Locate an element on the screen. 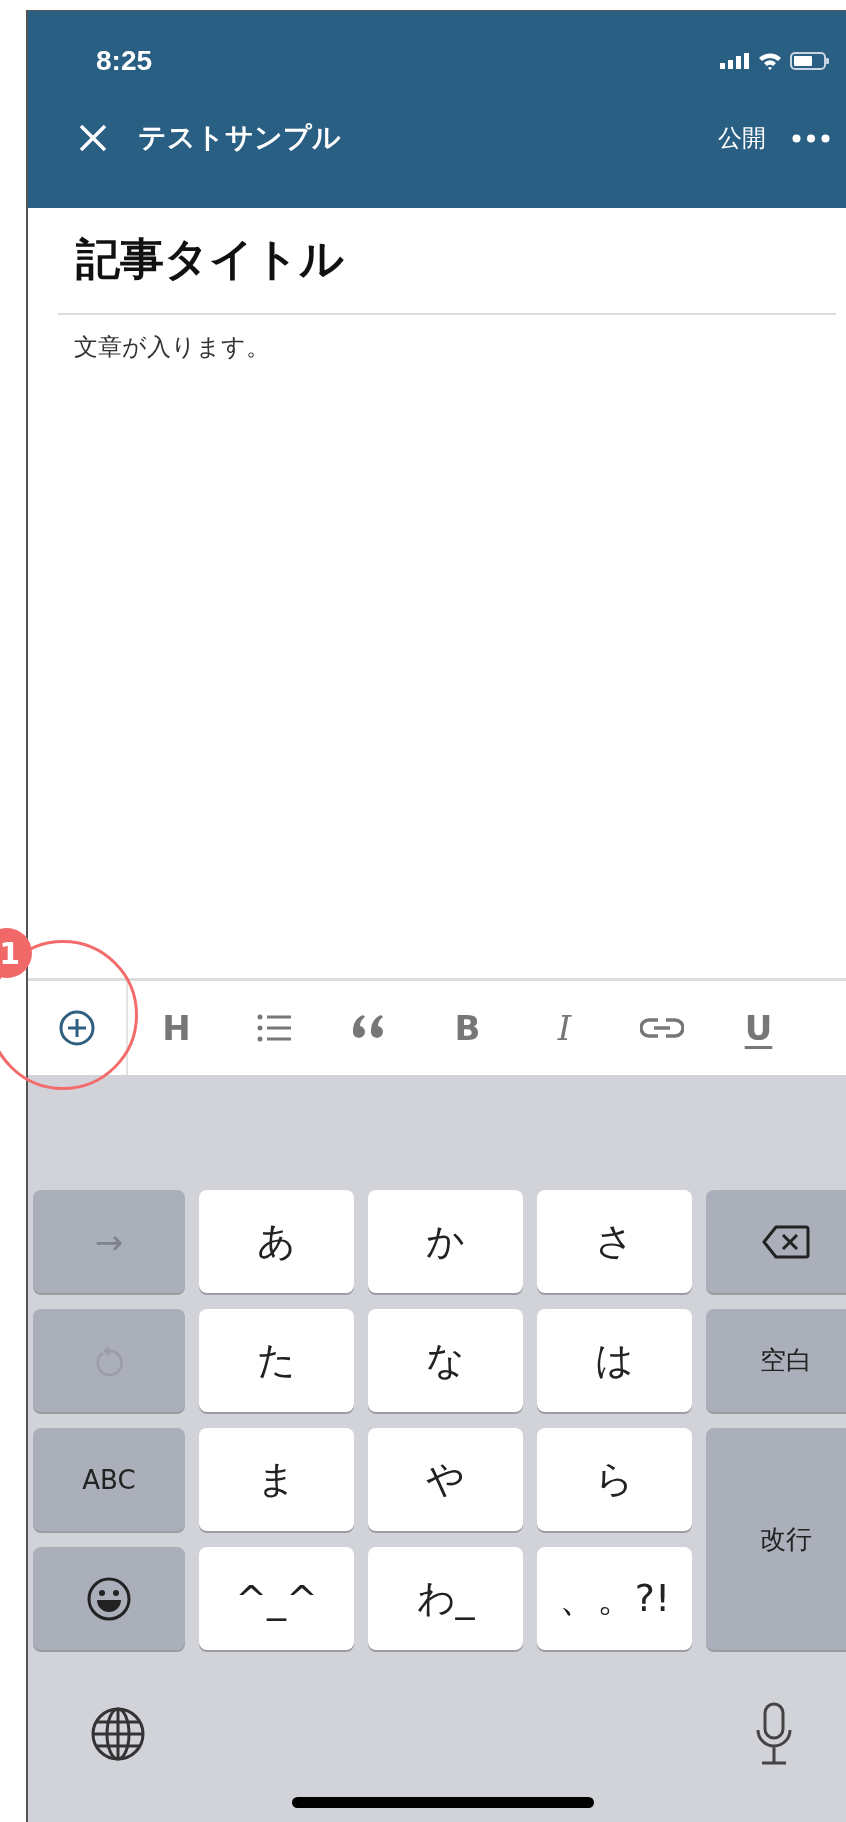 The image size is (846, 1822). list-icon is located at coordinates (273, 1028).